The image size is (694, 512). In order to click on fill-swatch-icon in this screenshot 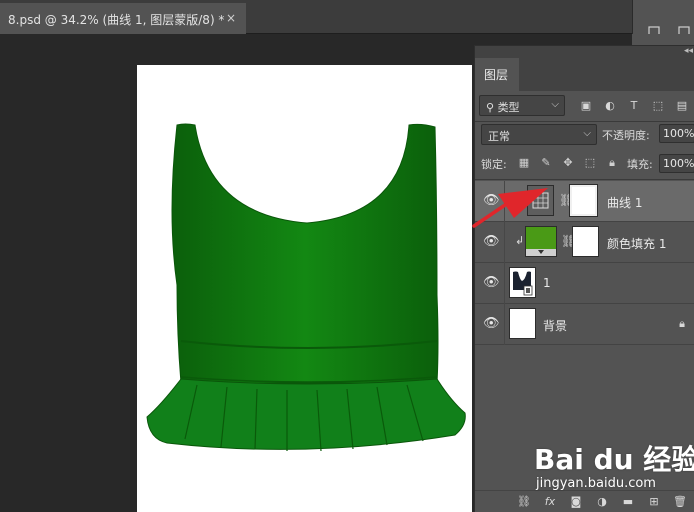, I will do `click(541, 252)`.